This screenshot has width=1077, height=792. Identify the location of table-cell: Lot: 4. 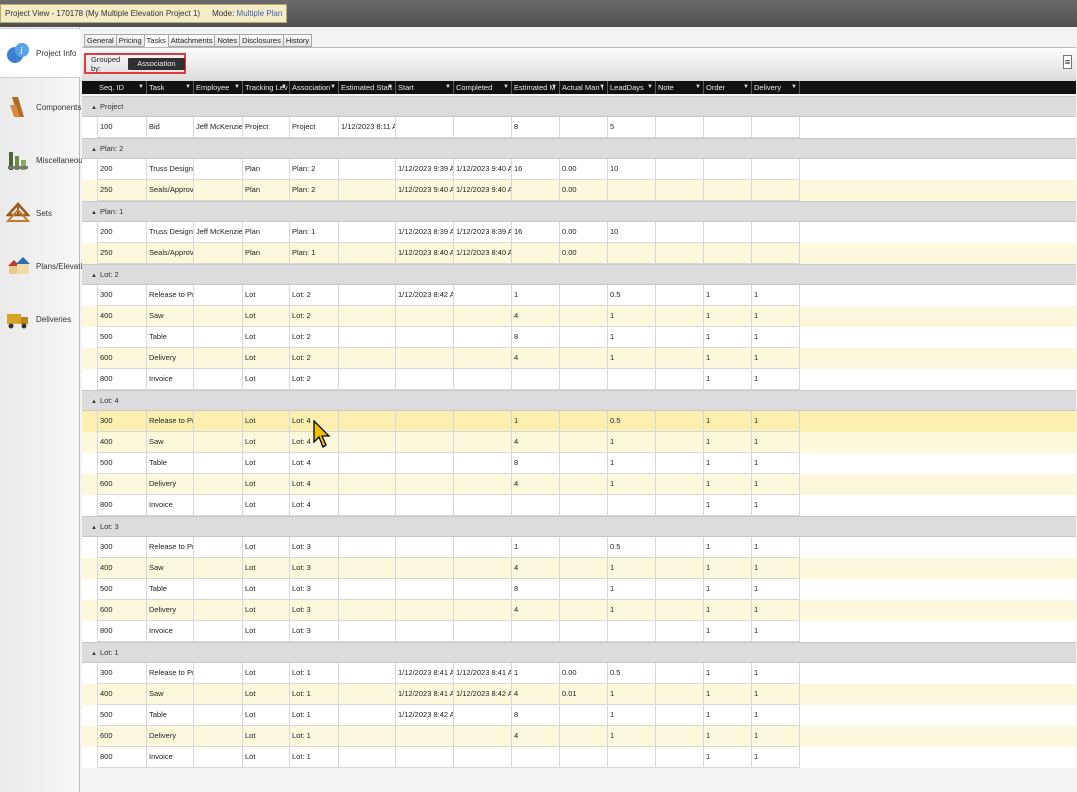
(314, 505).